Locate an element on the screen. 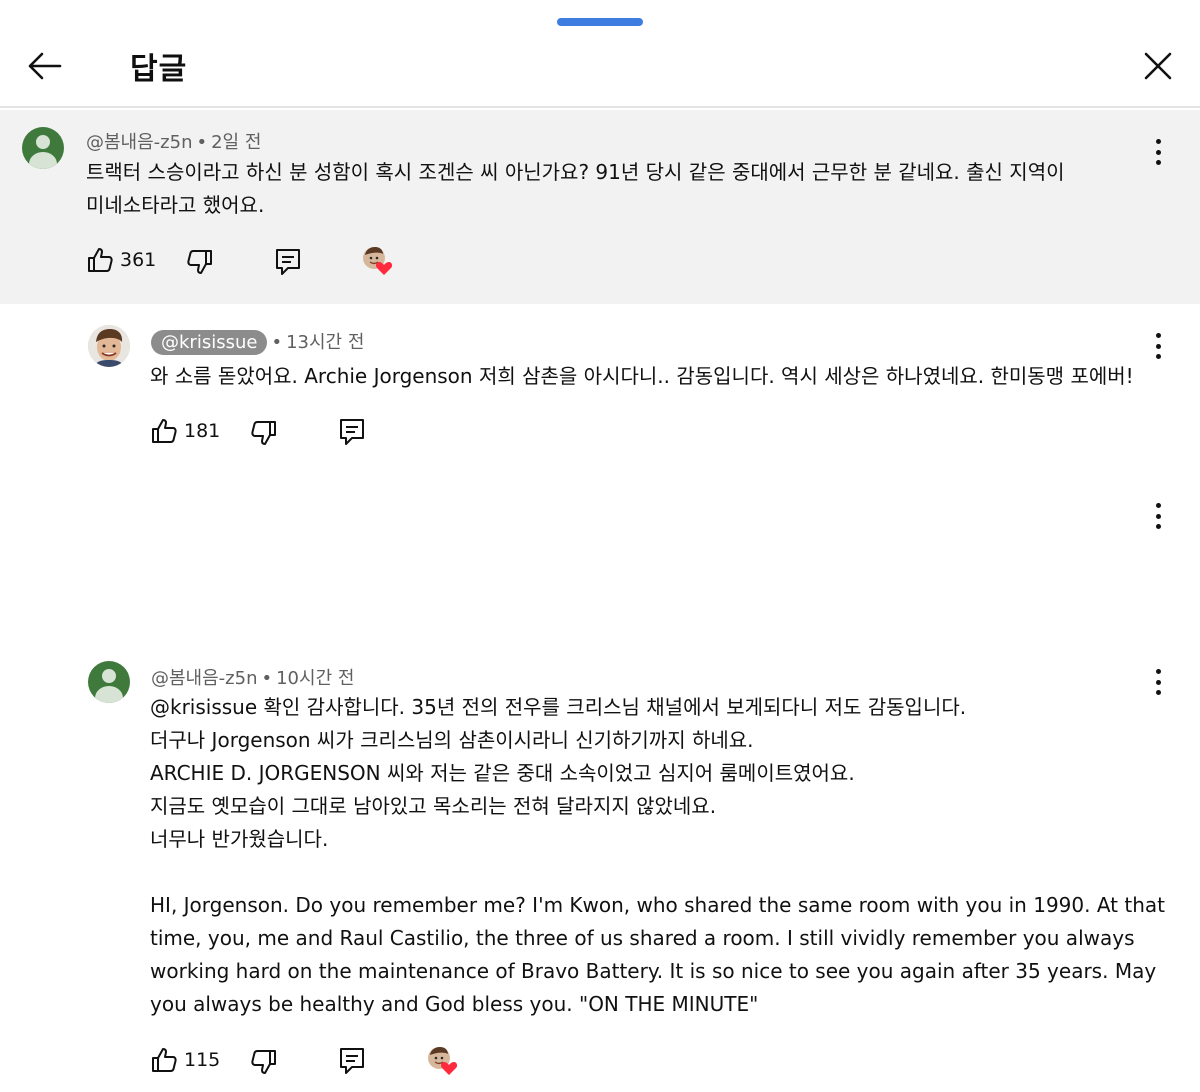  like-button: 361 is located at coordinates (121, 260).